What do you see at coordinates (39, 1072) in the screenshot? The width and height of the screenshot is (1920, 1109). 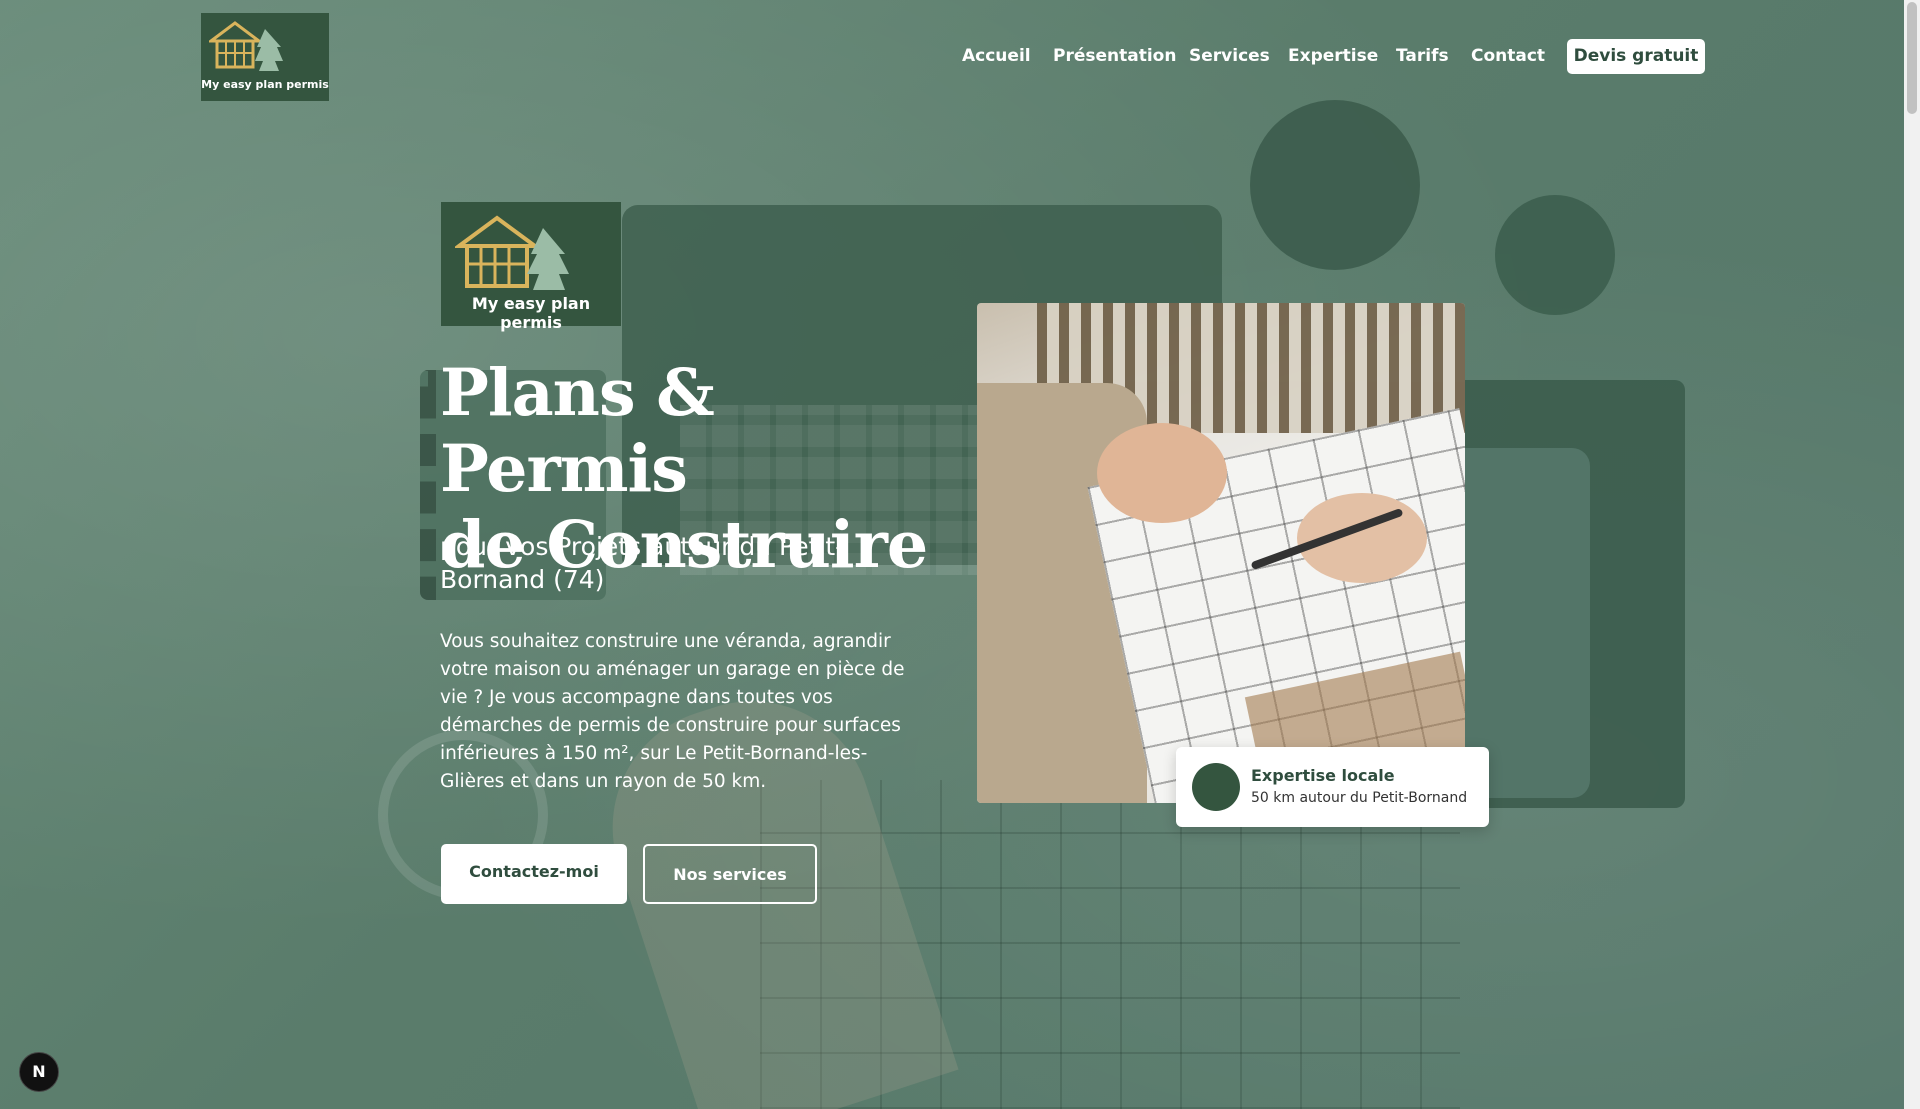 I see `dev-indicator-icon: N` at bounding box center [39, 1072].